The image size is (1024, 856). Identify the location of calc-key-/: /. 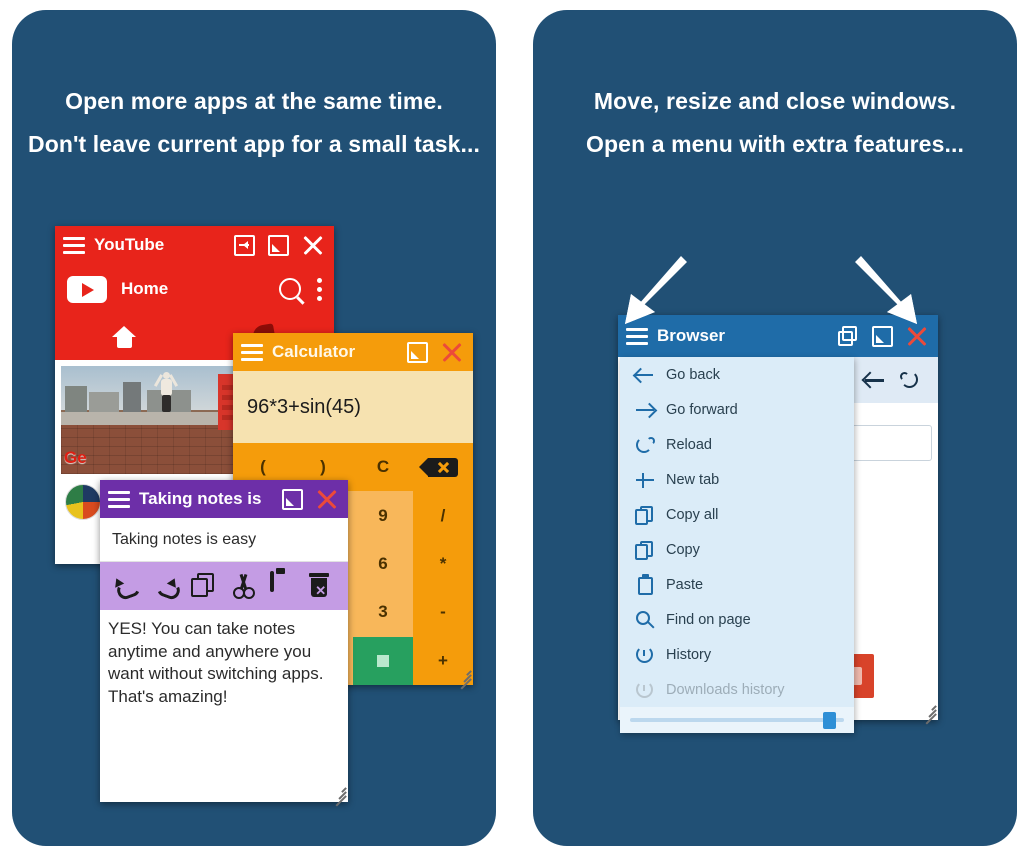
(443, 515).